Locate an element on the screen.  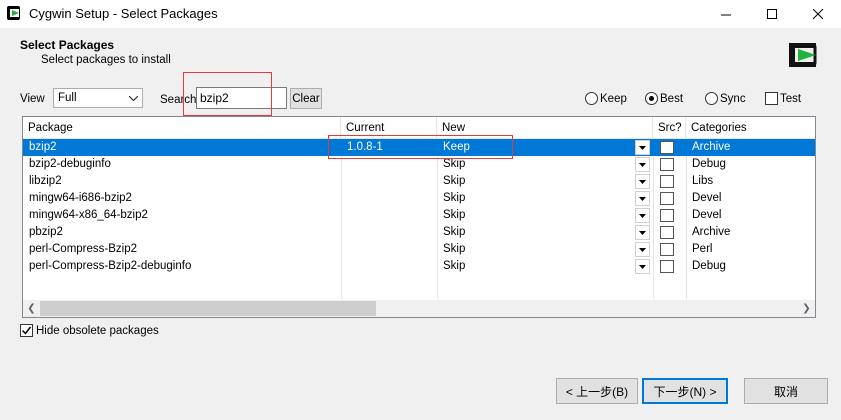
window-title: Cygwin Setup - Select Packages is located at coordinates (123, 13).